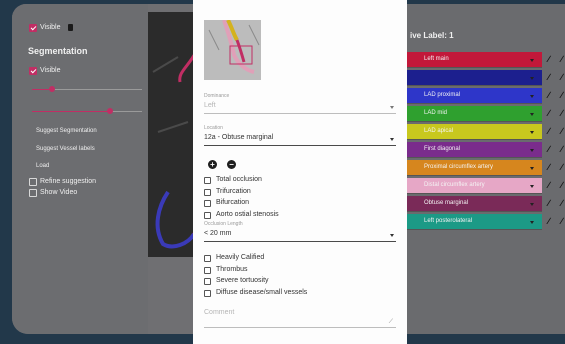 This screenshot has height=344, width=565. I want to click on occlusion-caret-icon, so click(392, 235).